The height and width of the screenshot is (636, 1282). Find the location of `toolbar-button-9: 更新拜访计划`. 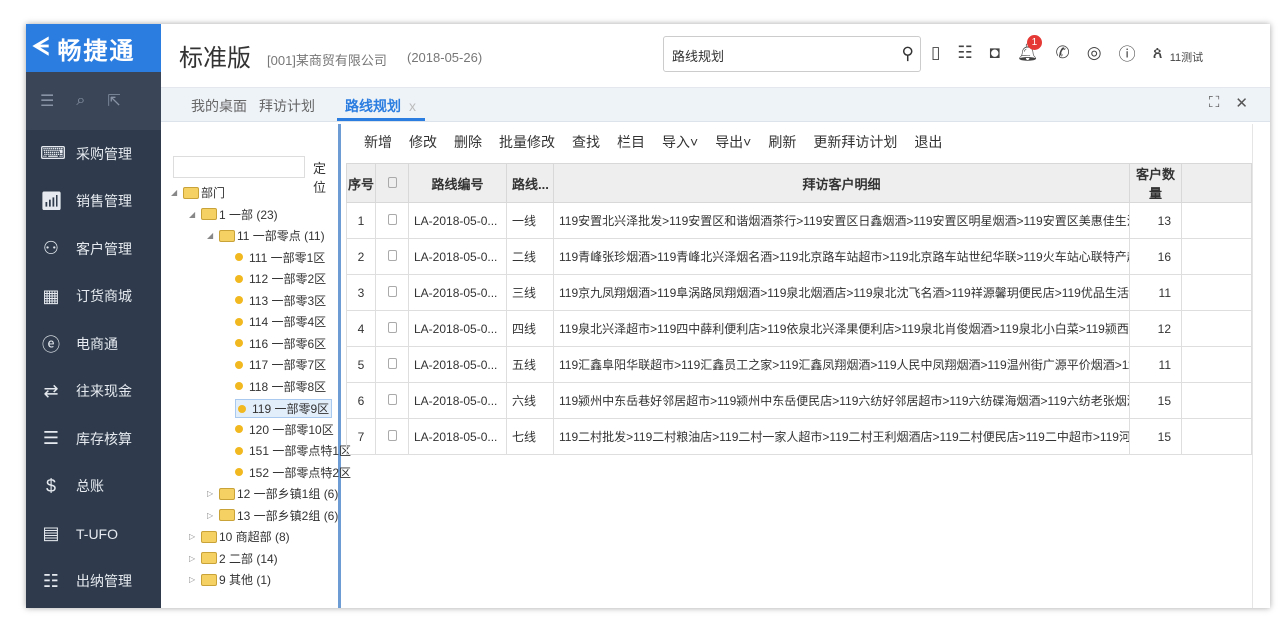

toolbar-button-9: 更新拜访计划 is located at coordinates (855, 142).